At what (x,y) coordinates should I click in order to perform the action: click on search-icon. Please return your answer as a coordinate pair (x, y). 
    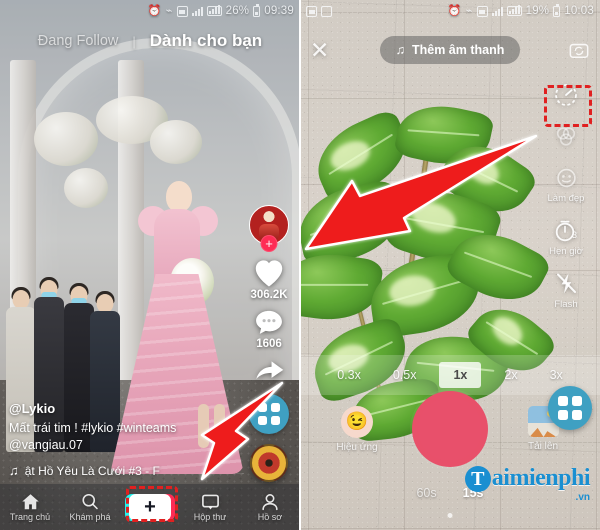
    Looking at the image, I should click on (90, 501).